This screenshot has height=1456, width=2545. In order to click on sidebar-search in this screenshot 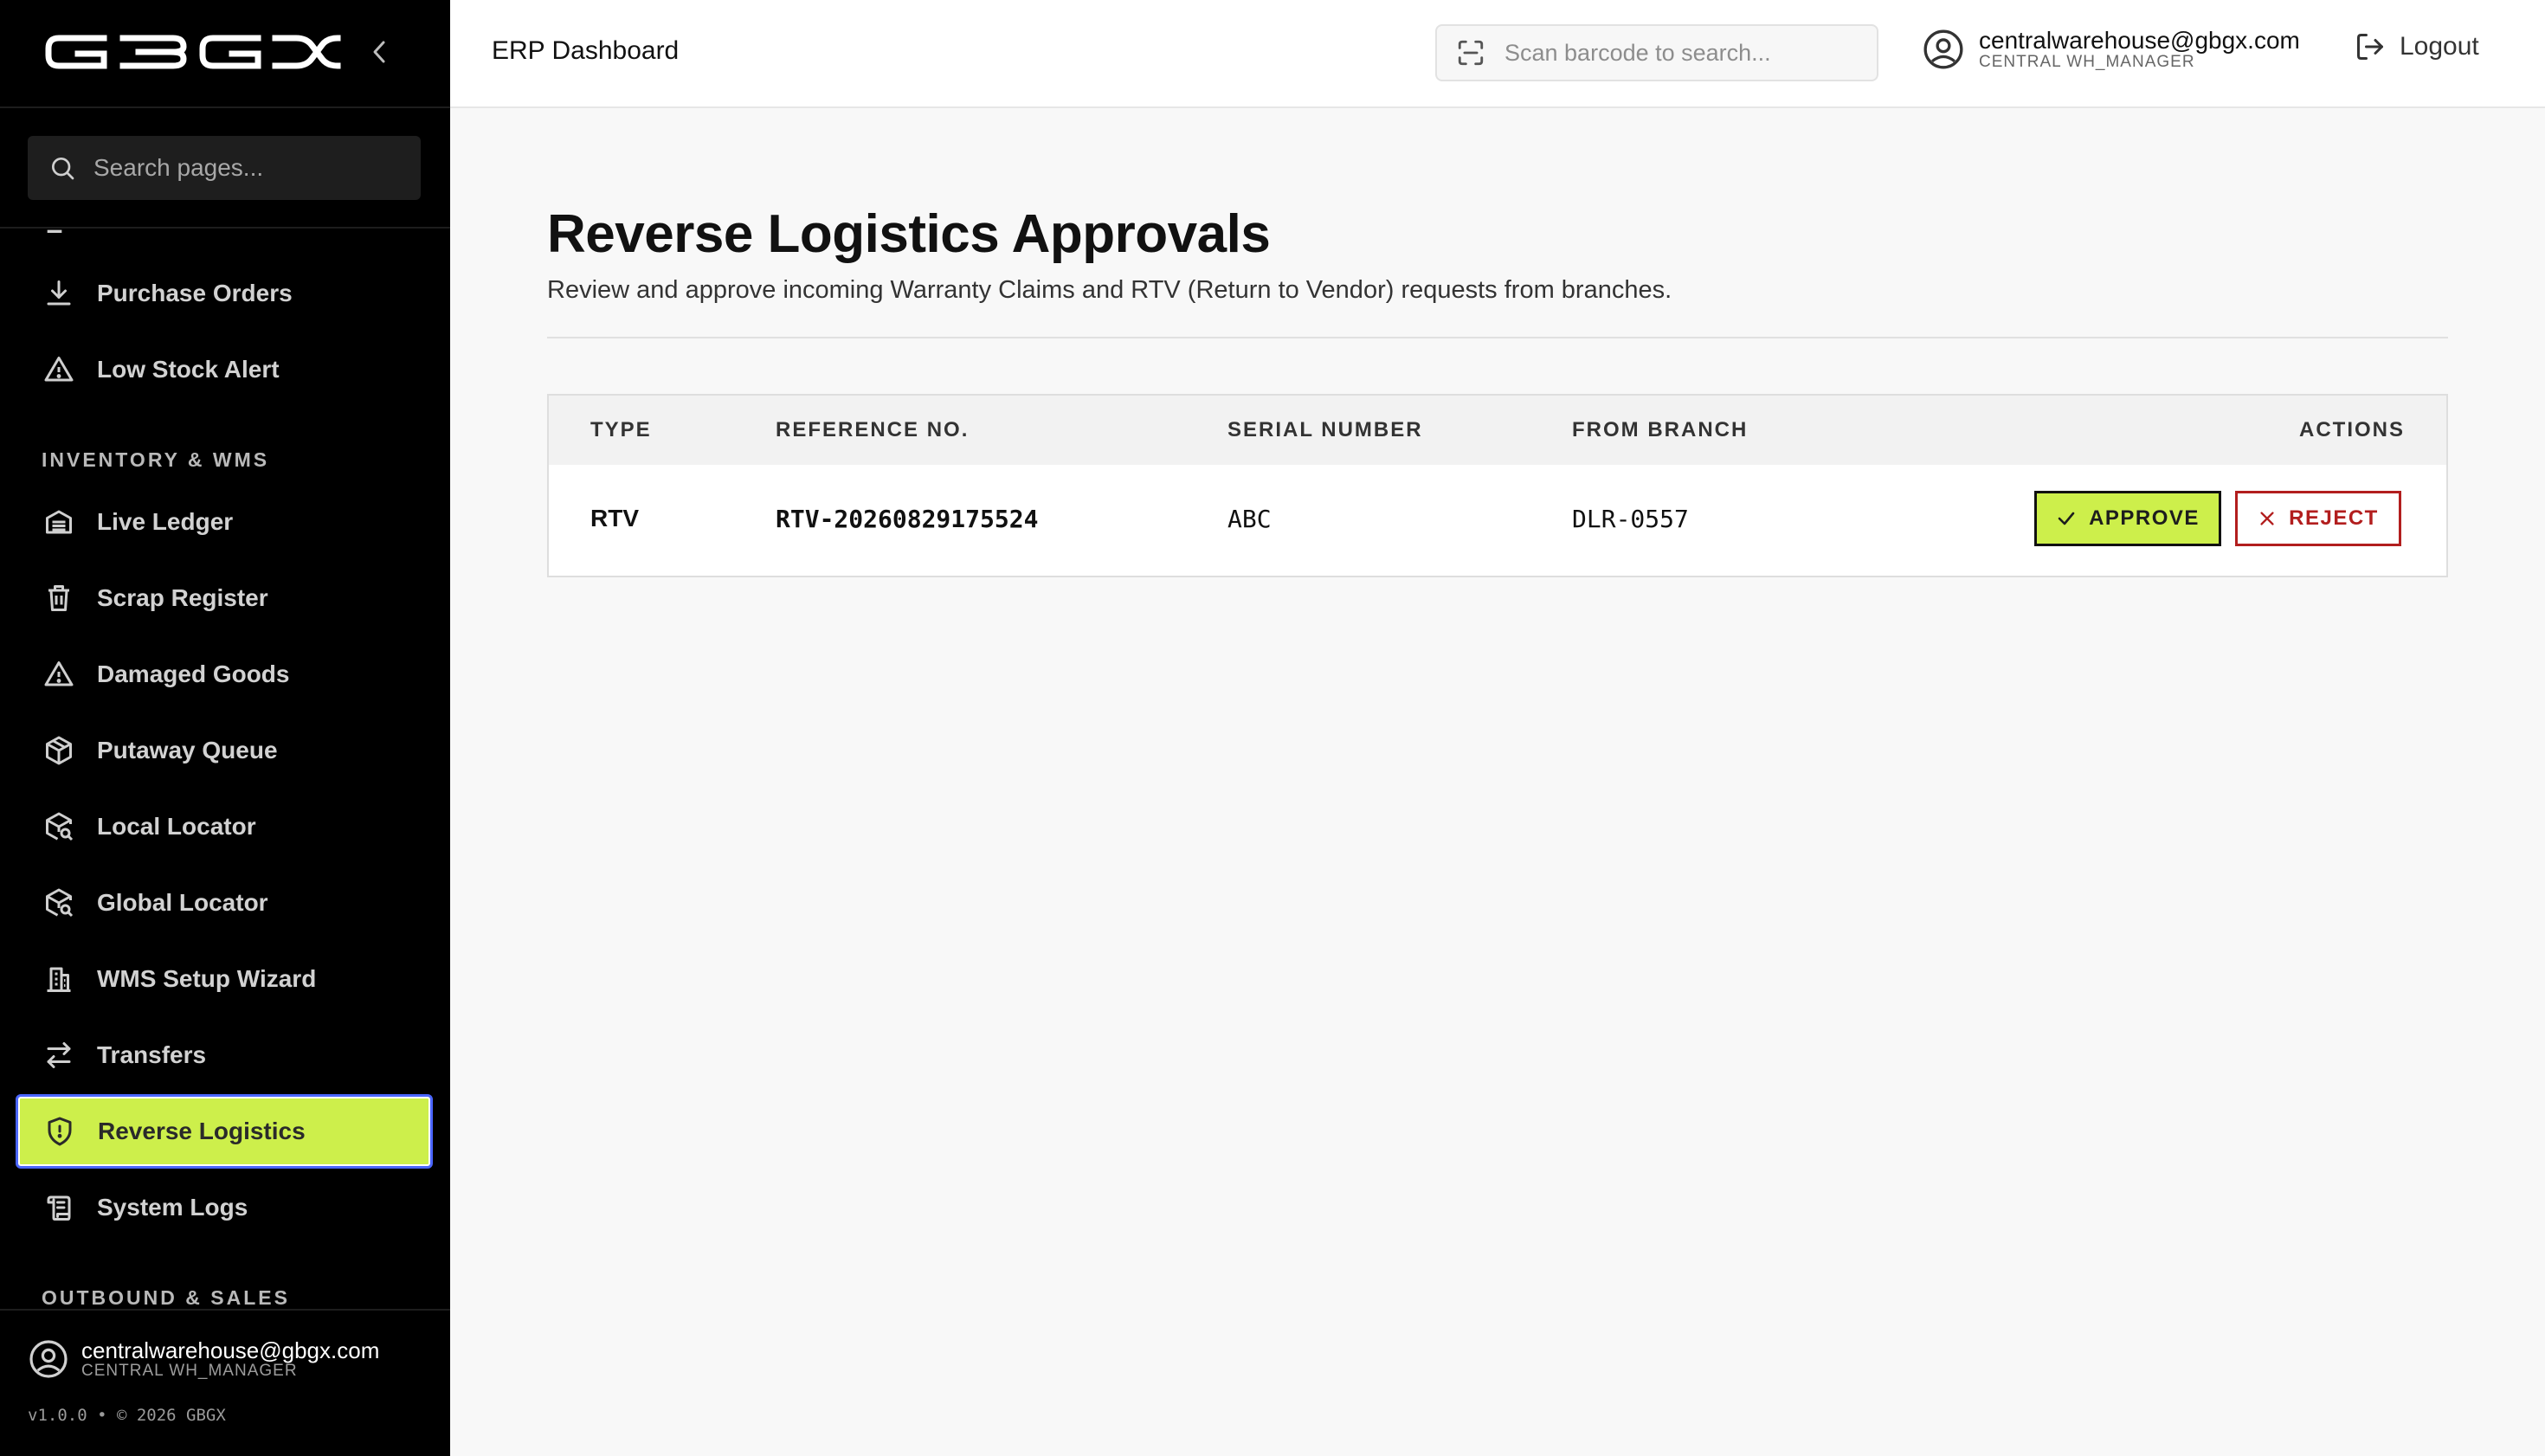, I will do `click(225, 168)`.